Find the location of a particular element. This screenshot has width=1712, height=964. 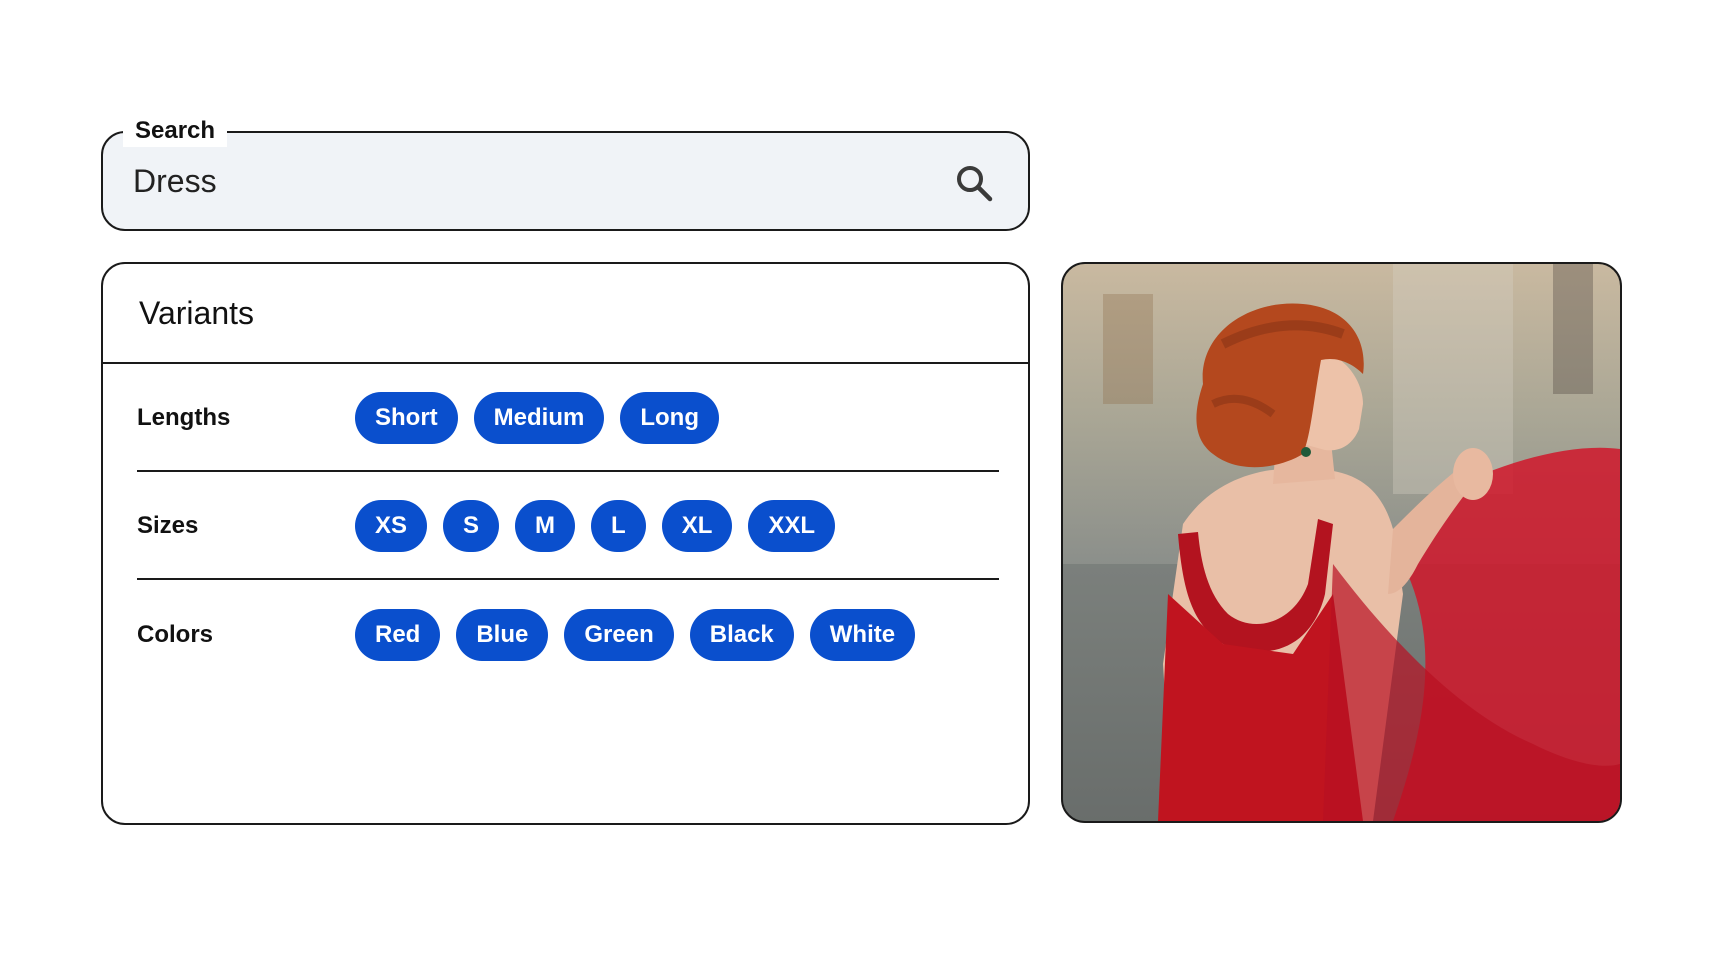

lengths-label: Lengths is located at coordinates (184, 417).